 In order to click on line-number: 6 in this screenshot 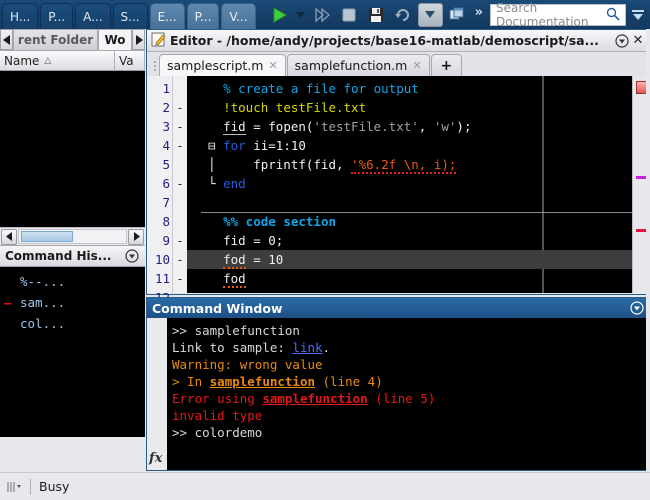, I will do `click(166, 183)`.